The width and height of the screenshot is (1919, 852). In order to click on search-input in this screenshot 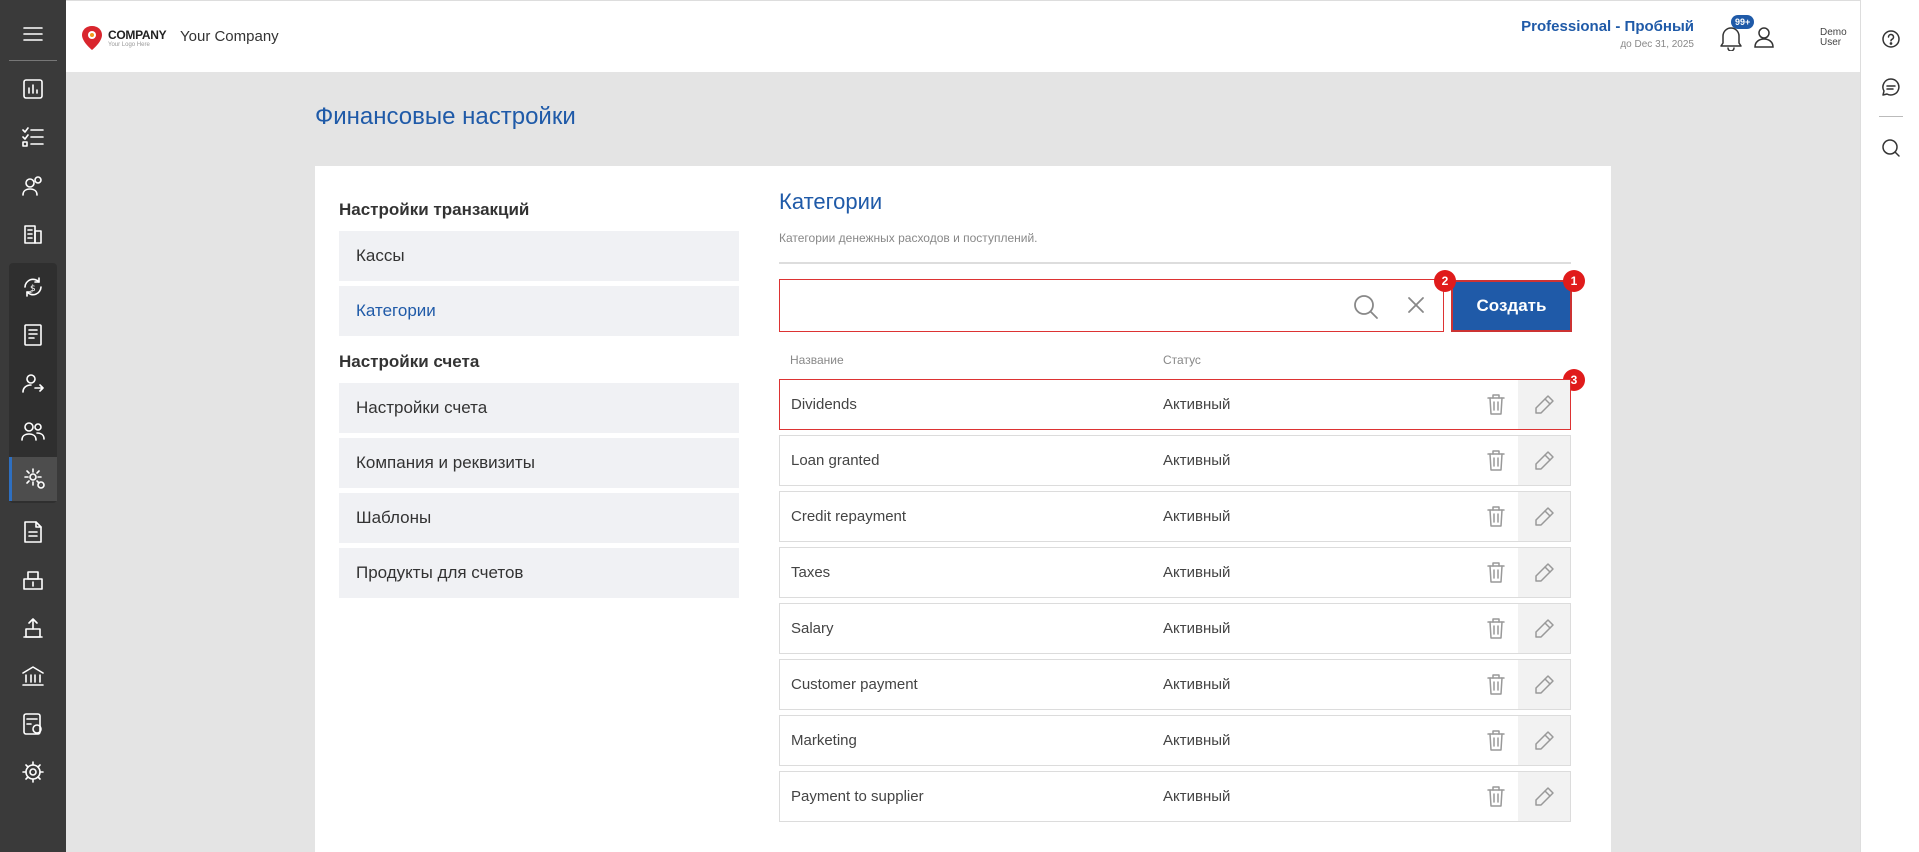, I will do `click(1060, 305)`.